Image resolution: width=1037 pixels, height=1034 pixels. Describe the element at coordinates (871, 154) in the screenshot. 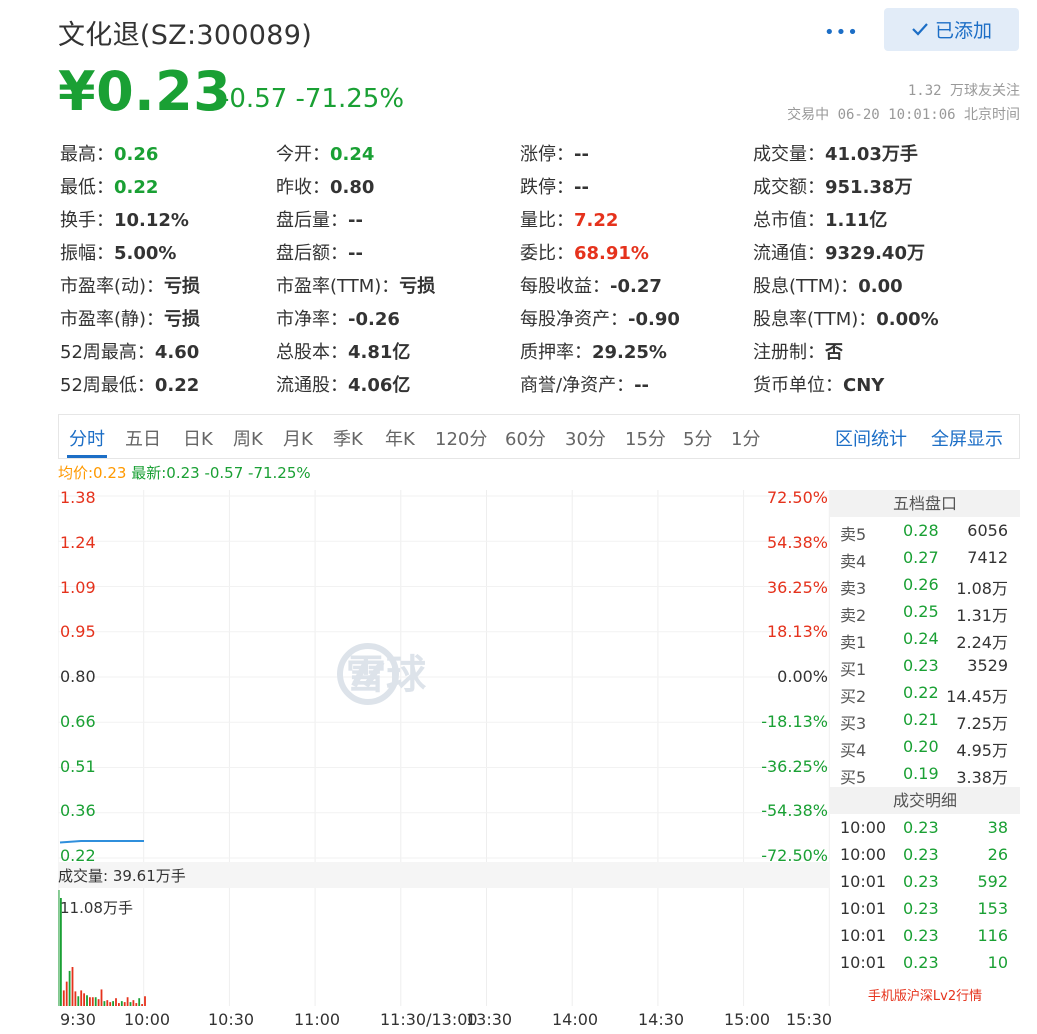

I see `quote-value: 41.03万手` at that location.